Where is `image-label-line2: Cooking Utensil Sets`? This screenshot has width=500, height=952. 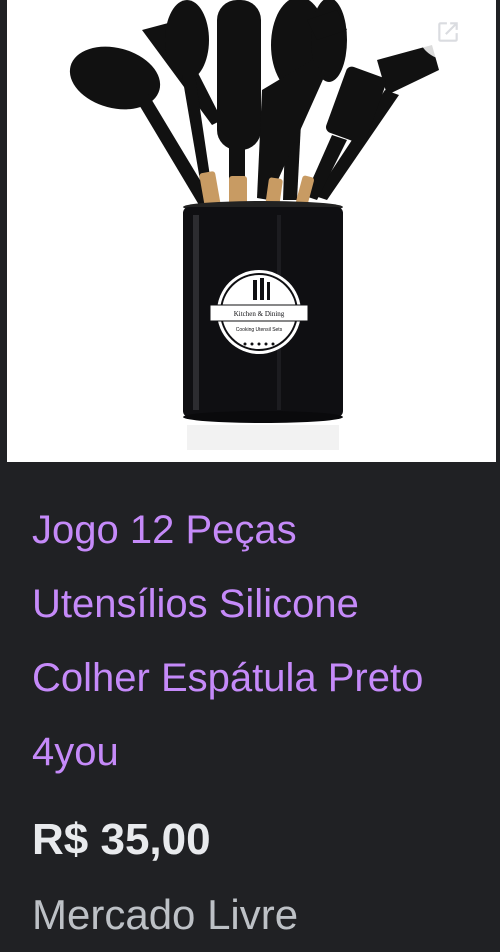
image-label-line2: Cooking Utensil Sets is located at coordinates (259, 330).